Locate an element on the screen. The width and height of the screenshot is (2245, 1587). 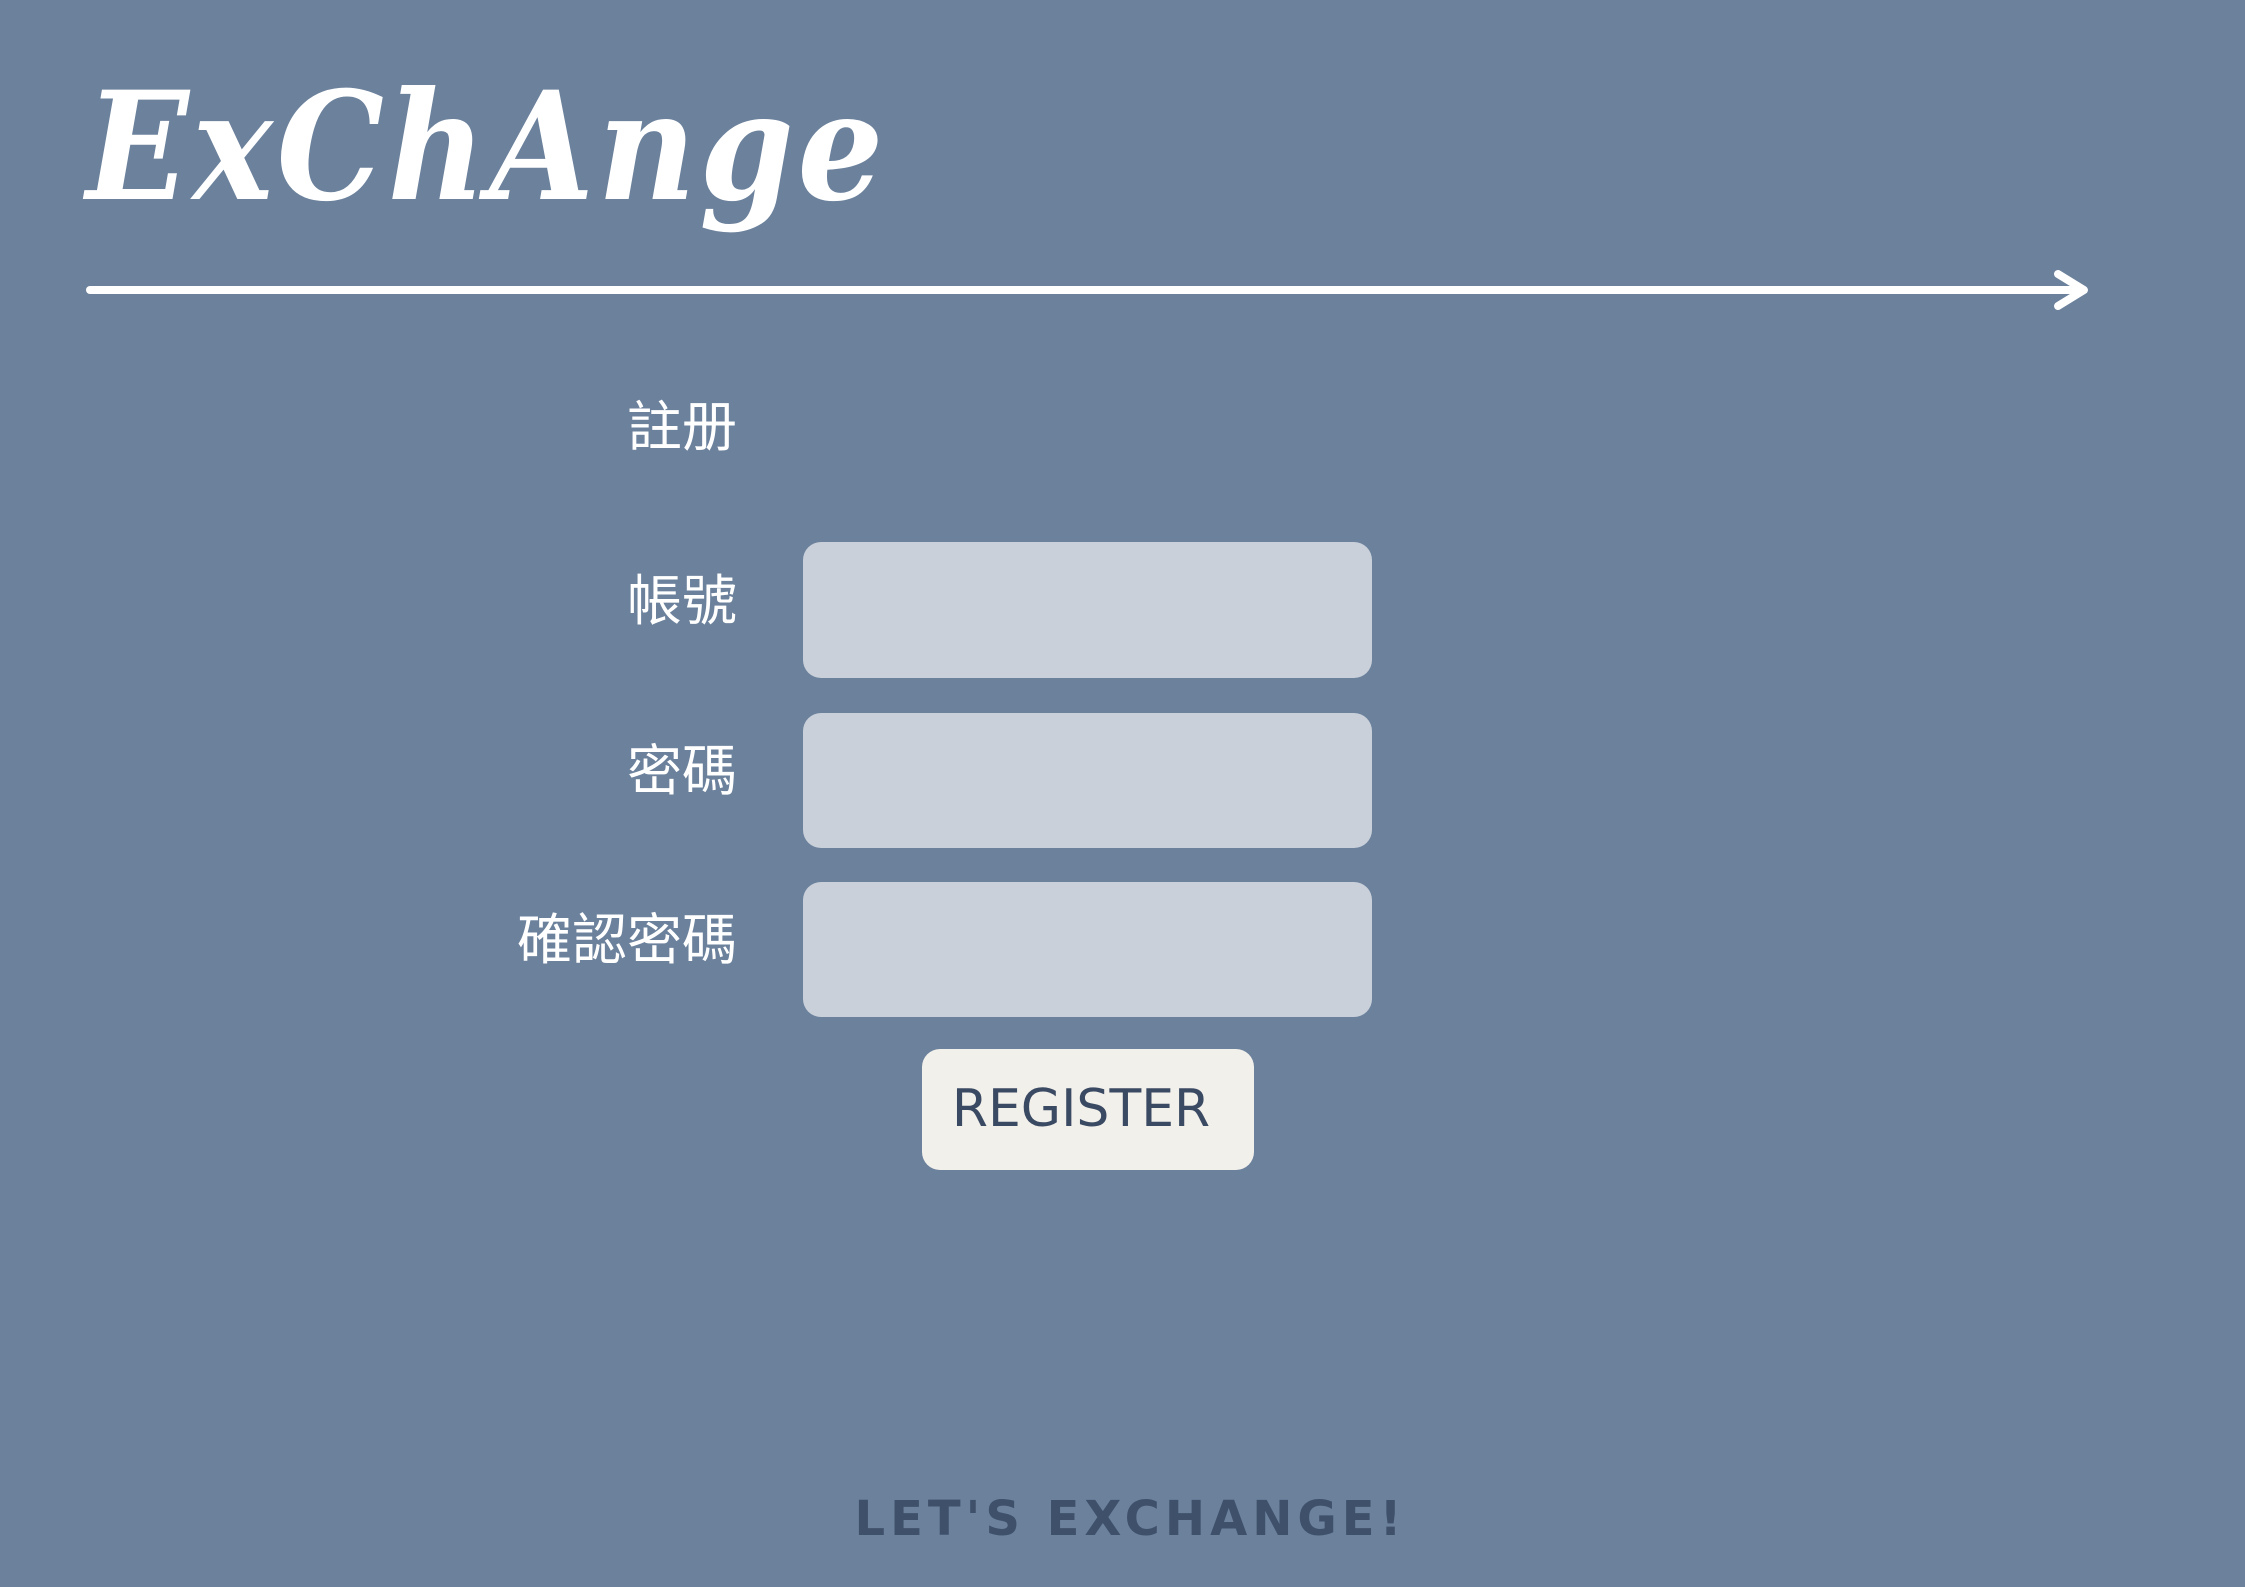
confirm-password-field-label: 確認密碼 is located at coordinates (626, 940).